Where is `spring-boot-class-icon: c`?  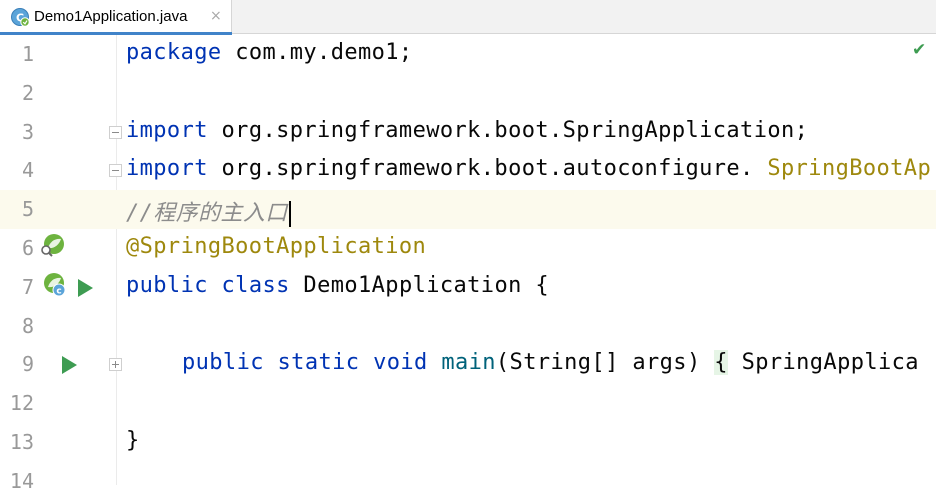 spring-boot-class-icon: c is located at coordinates (53, 285).